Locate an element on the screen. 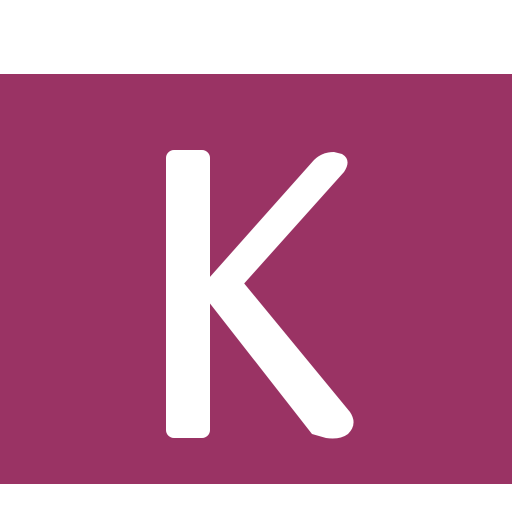 The image size is (512, 512). top-whitespace is located at coordinates (256, 37).